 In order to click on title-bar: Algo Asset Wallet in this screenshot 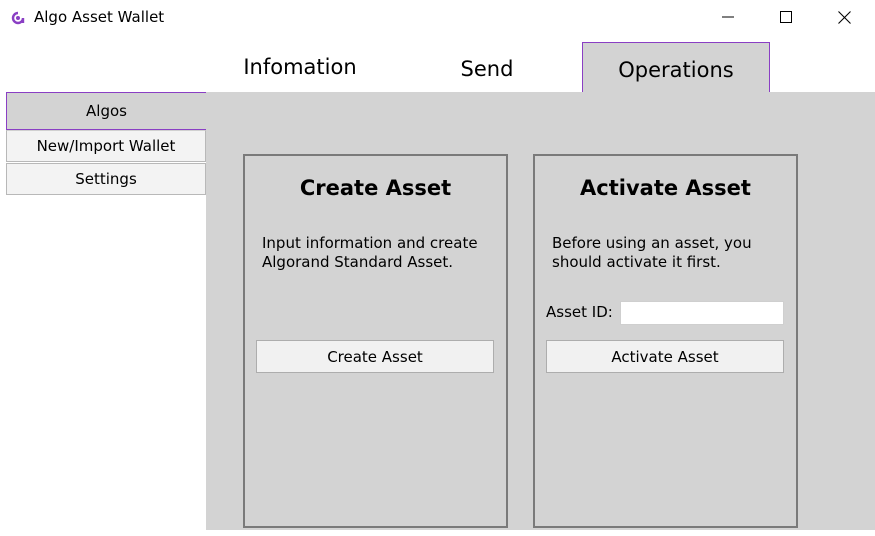, I will do `click(437, 17)`.